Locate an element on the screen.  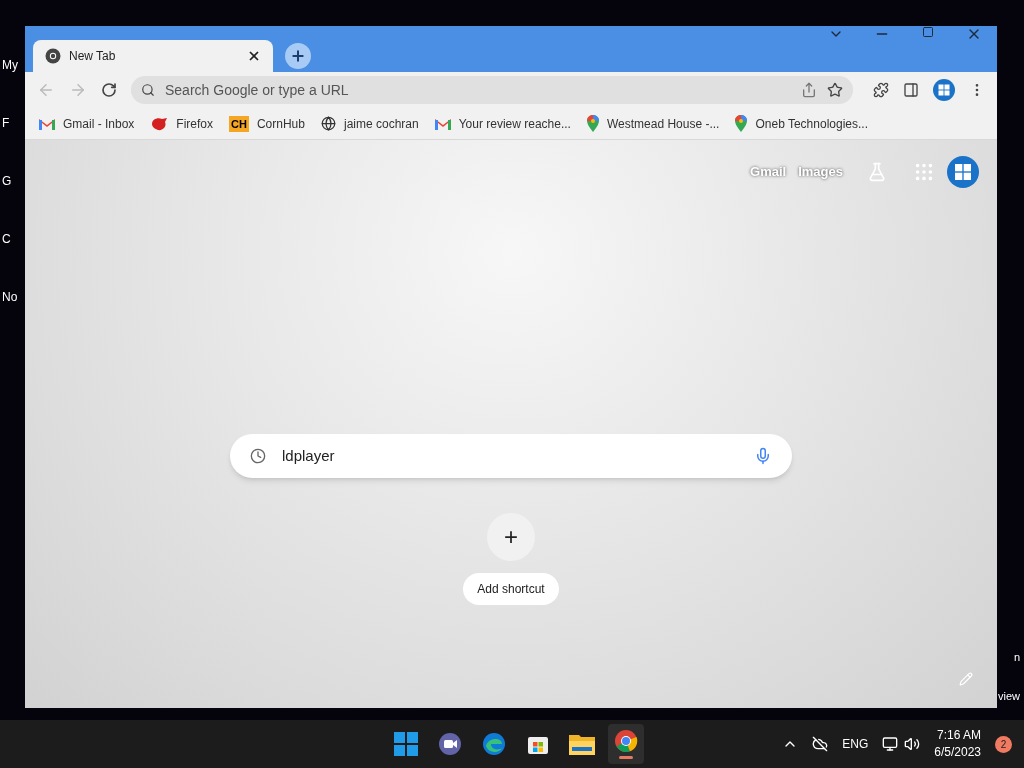
top-link: Gmail is located at coordinates (768, 172).